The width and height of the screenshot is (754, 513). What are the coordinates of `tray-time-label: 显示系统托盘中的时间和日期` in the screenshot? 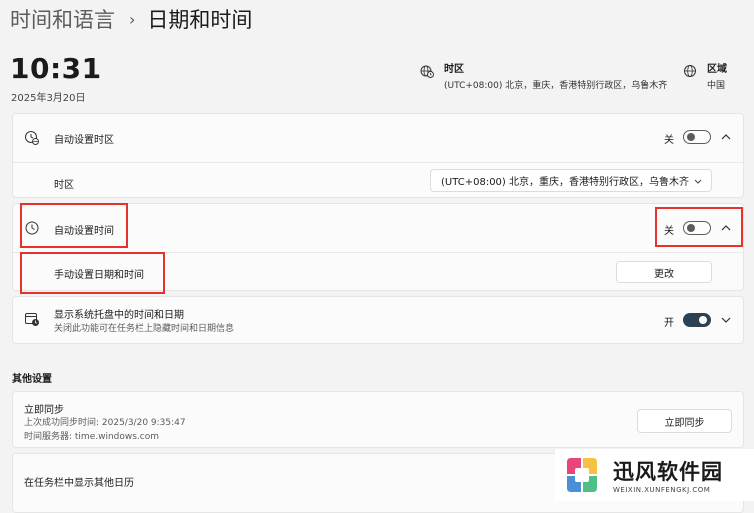 It's located at (119, 315).